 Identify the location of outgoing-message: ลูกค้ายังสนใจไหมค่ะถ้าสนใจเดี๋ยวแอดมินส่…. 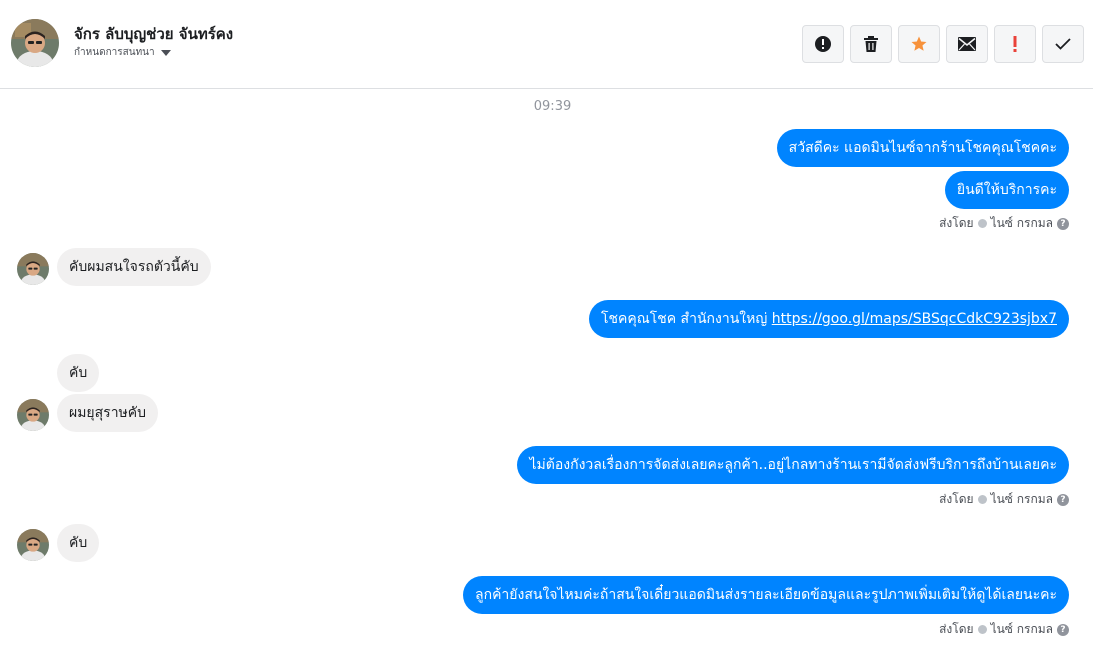
(766, 595).